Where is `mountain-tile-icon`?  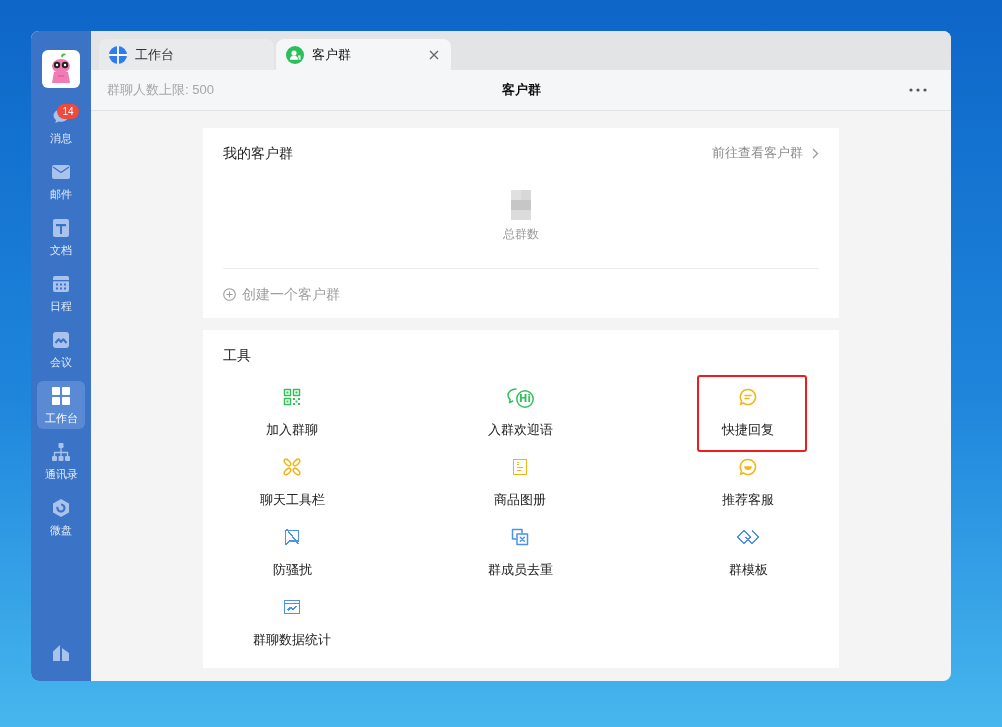 mountain-tile-icon is located at coordinates (61, 340).